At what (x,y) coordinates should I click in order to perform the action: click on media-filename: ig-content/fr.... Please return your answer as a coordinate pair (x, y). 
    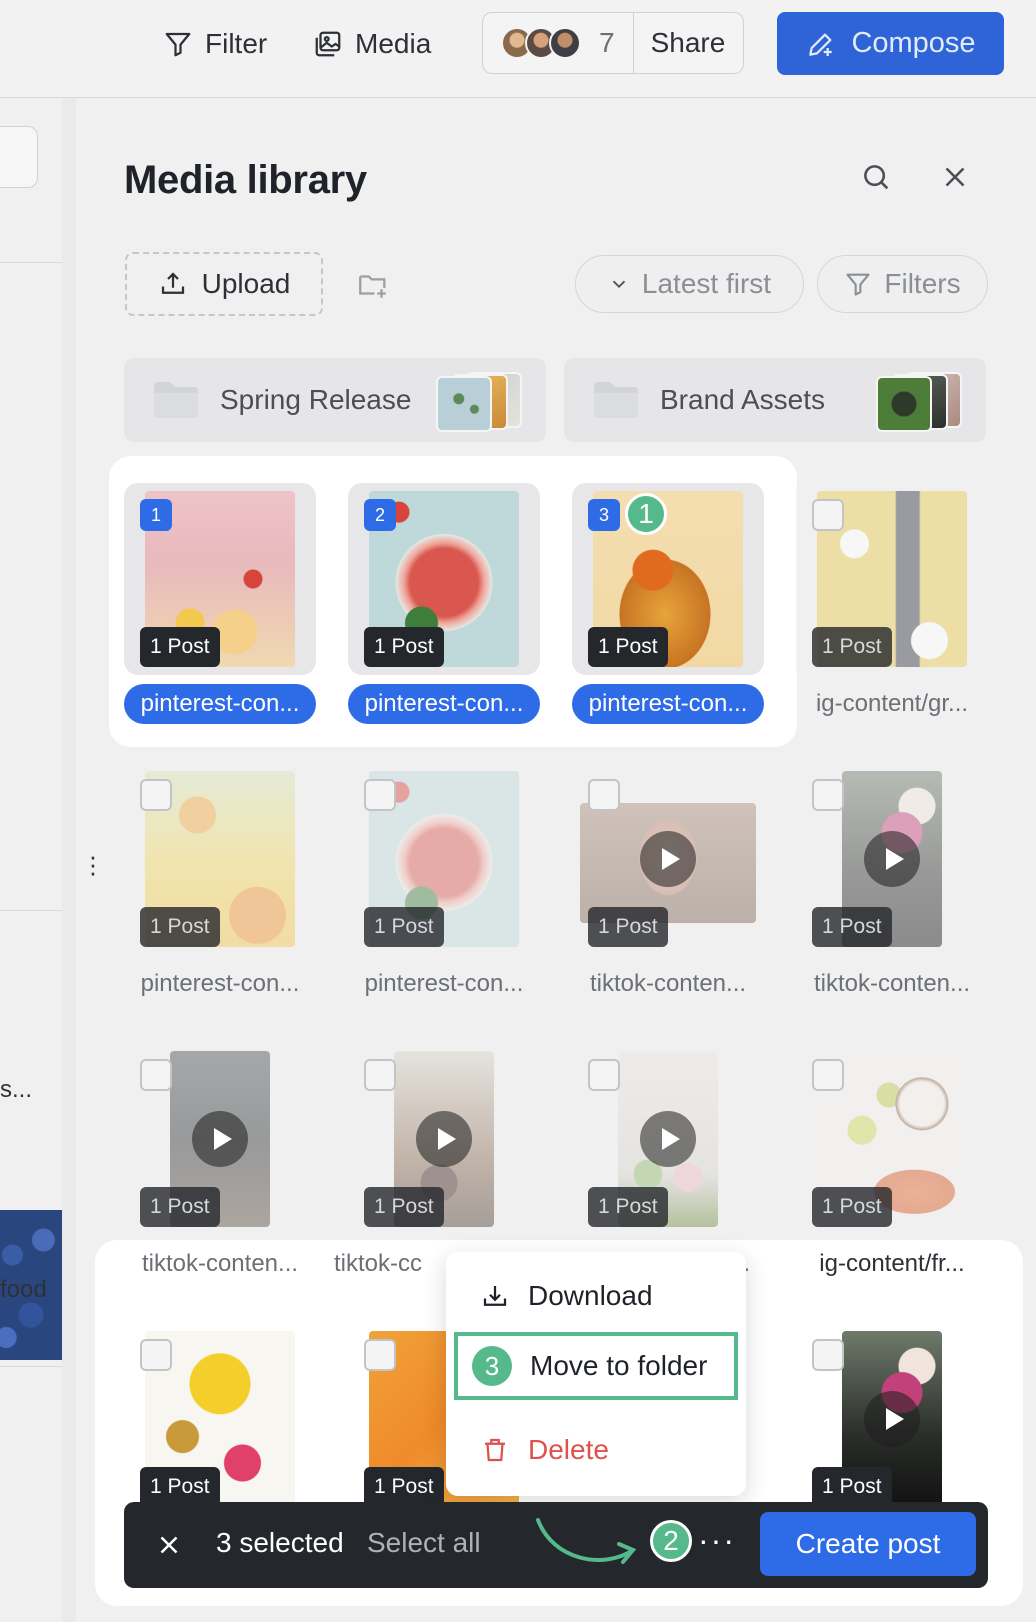
    Looking at the image, I should click on (892, 1264).